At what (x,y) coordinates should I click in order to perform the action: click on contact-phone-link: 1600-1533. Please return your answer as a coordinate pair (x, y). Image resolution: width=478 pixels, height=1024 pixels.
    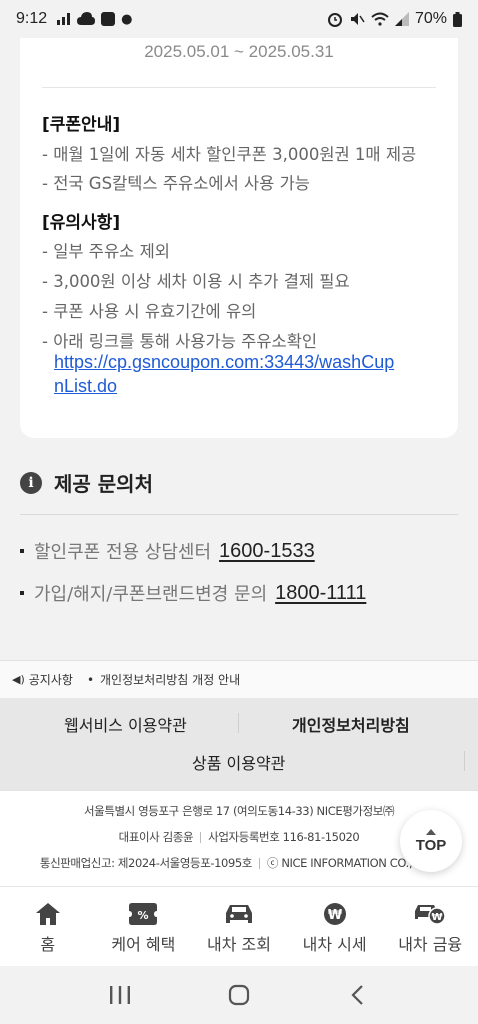
    Looking at the image, I should click on (267, 551).